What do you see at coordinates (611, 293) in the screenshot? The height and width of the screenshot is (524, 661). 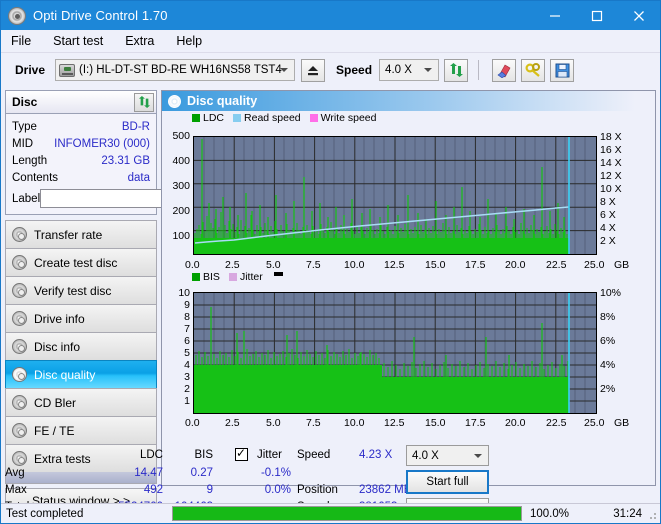 I see `chart2-ytick-10pct: 10%` at bounding box center [611, 293].